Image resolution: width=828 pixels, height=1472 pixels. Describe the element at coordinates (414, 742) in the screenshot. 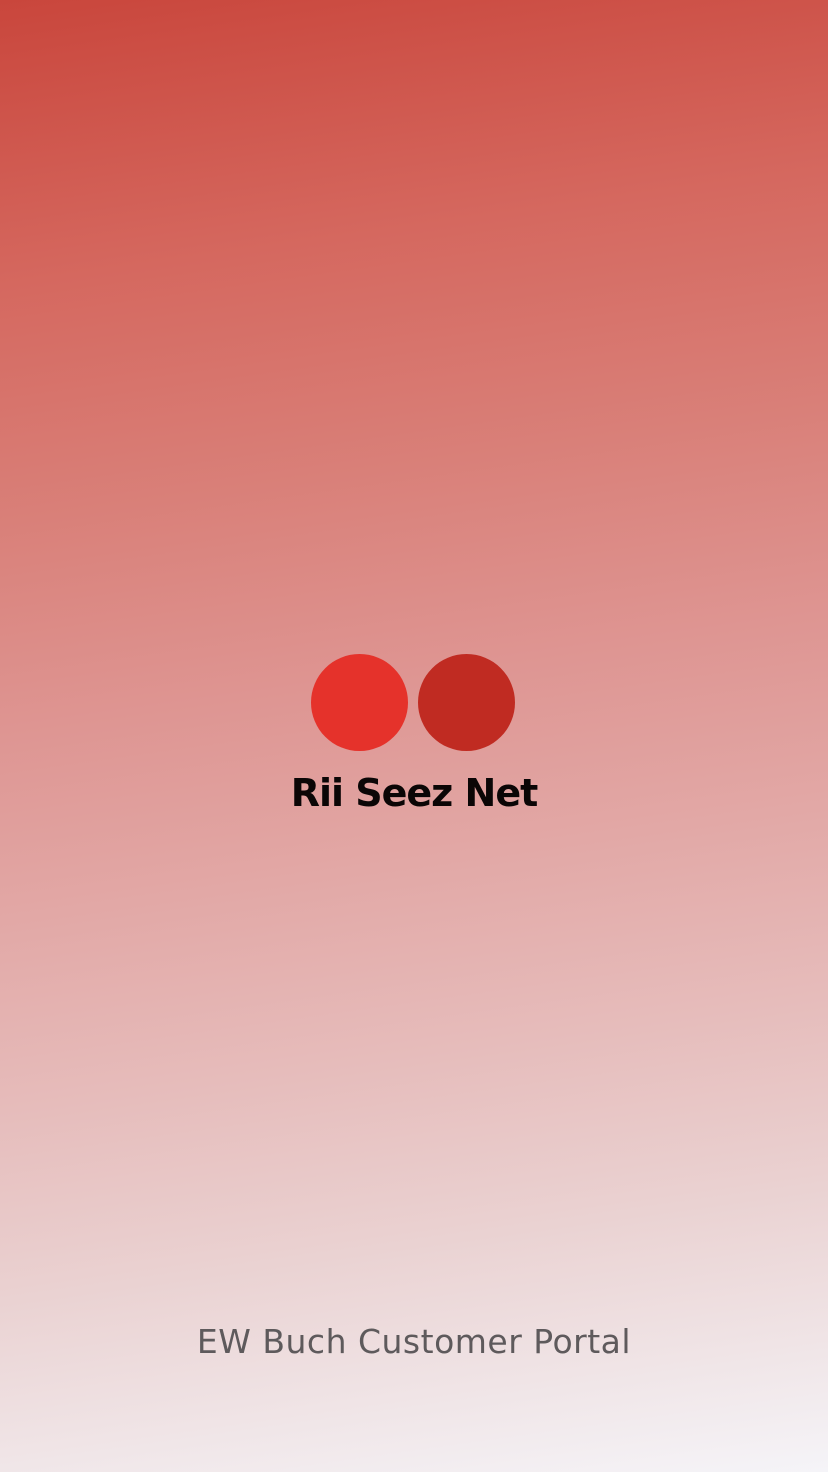

I see `brand-logo: Rii Seez Net` at that location.